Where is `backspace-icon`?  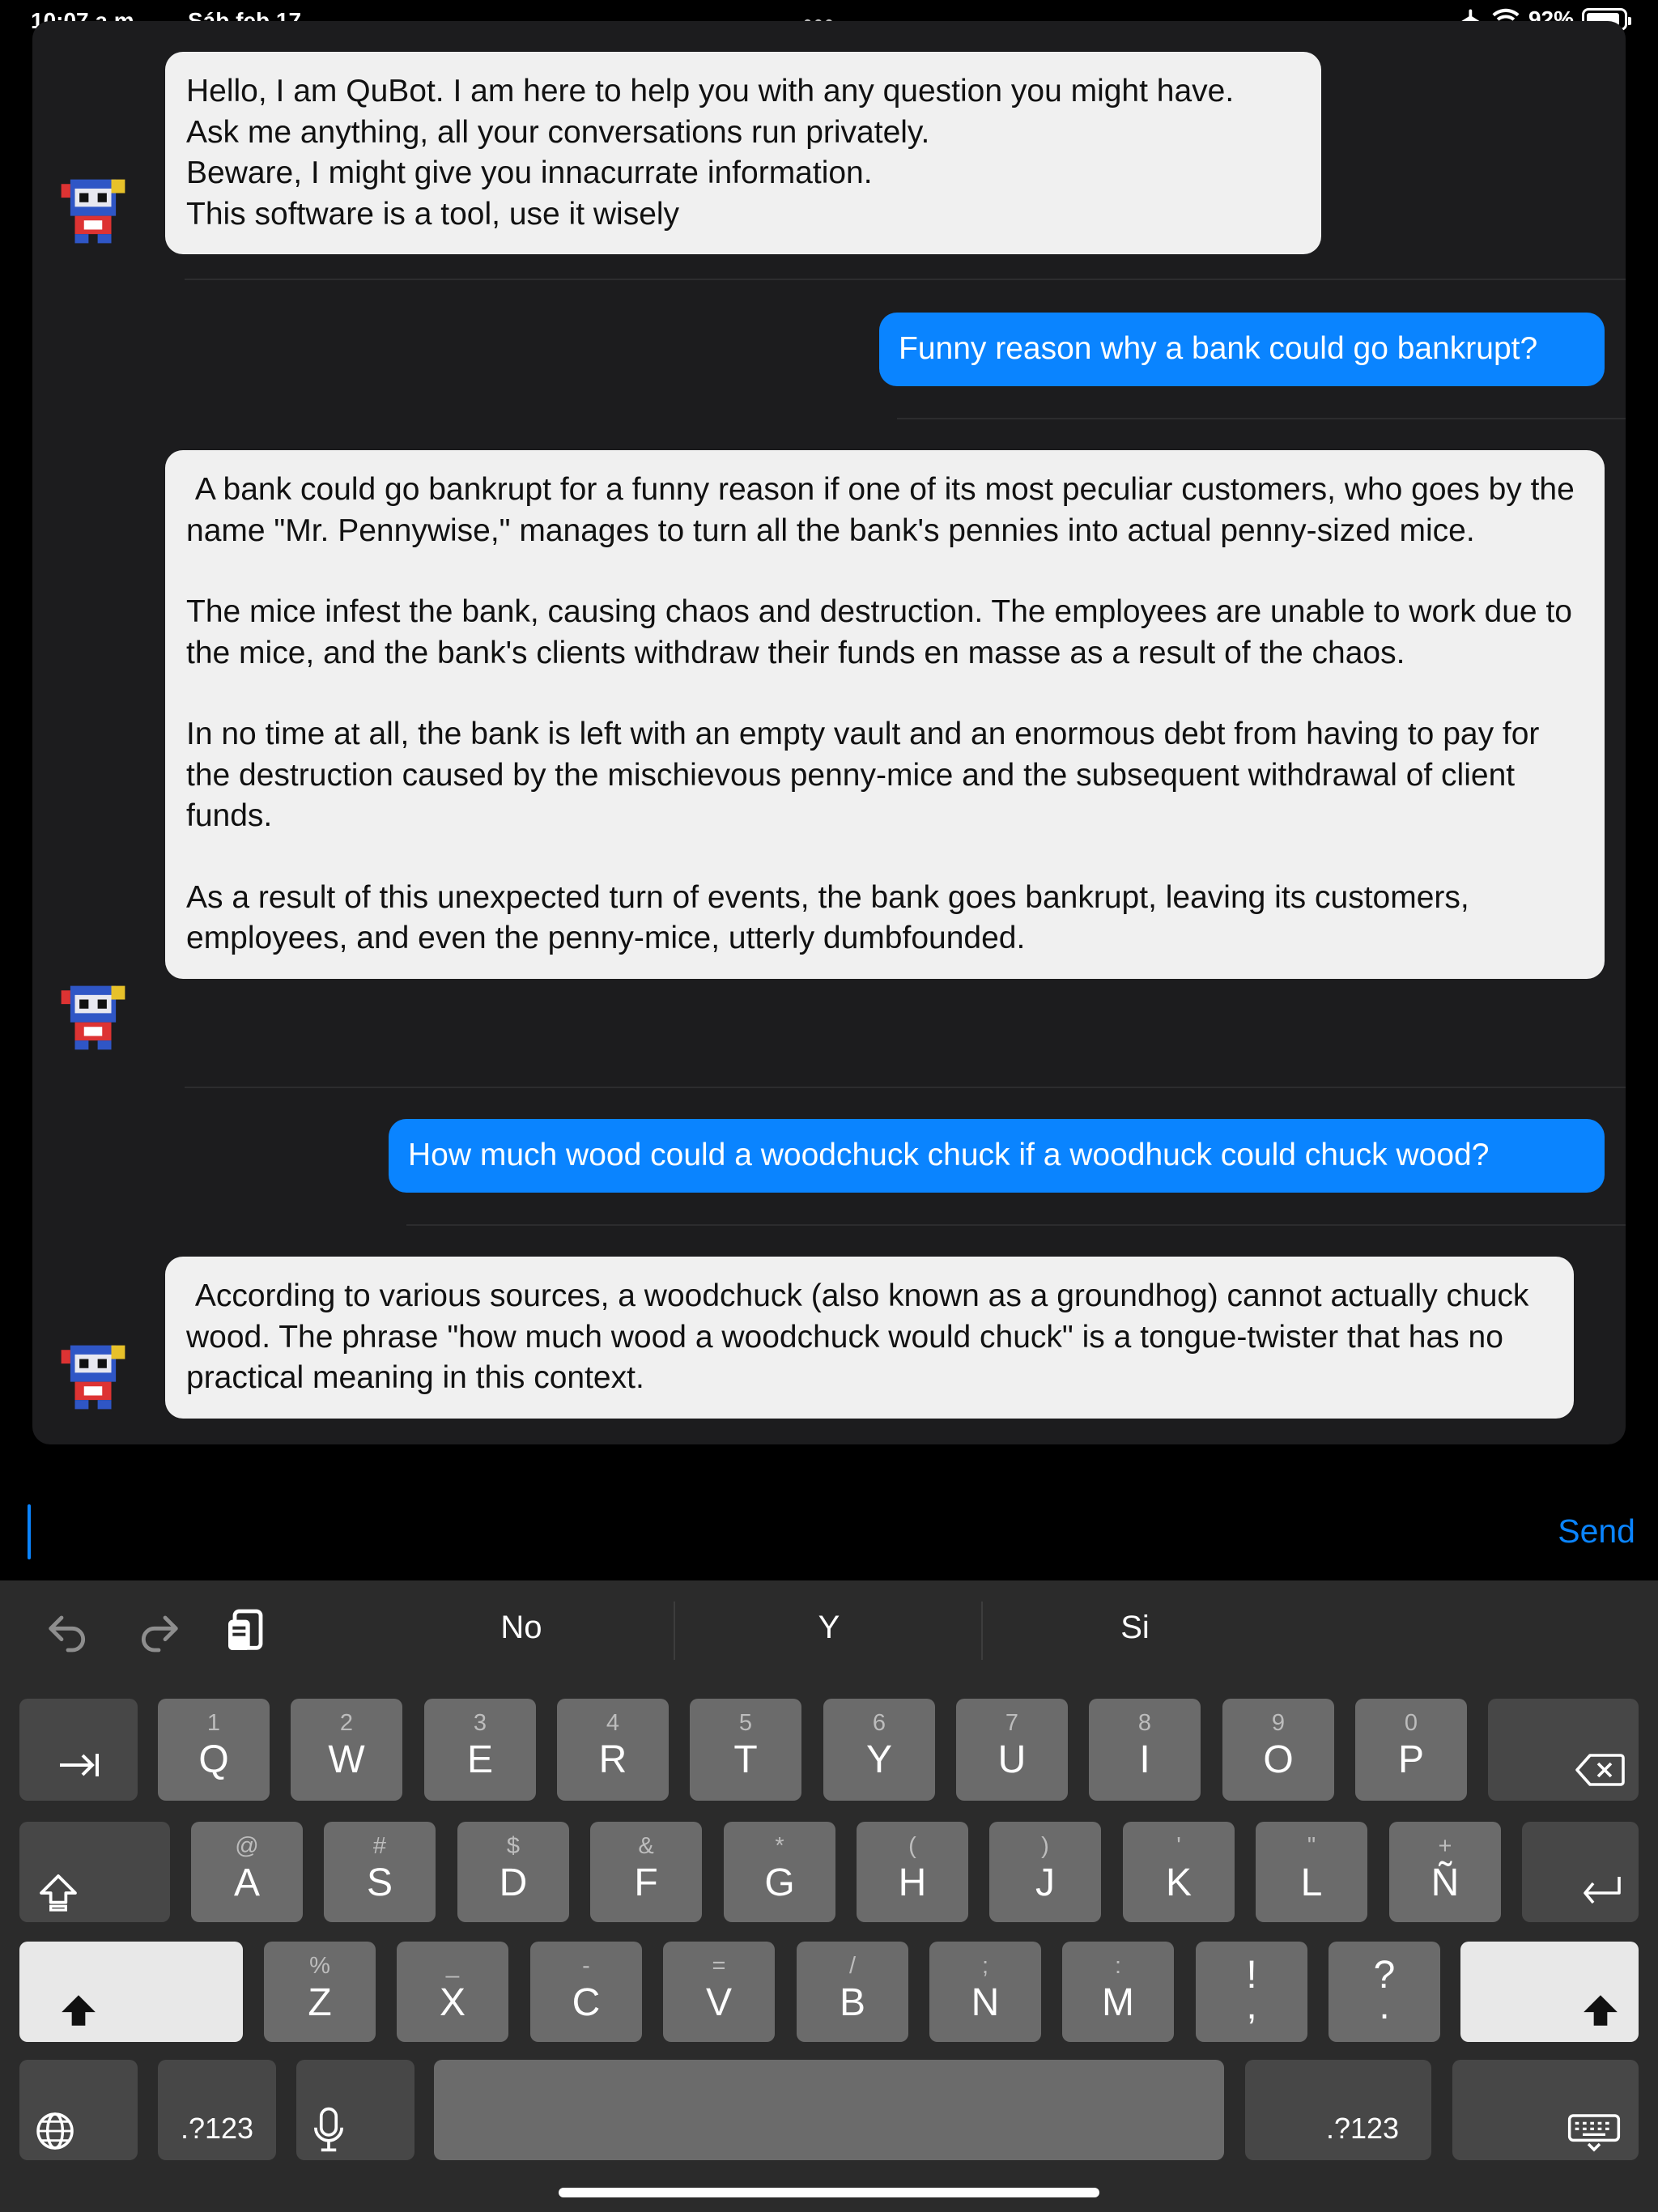
backspace-icon is located at coordinates (1600, 1770).